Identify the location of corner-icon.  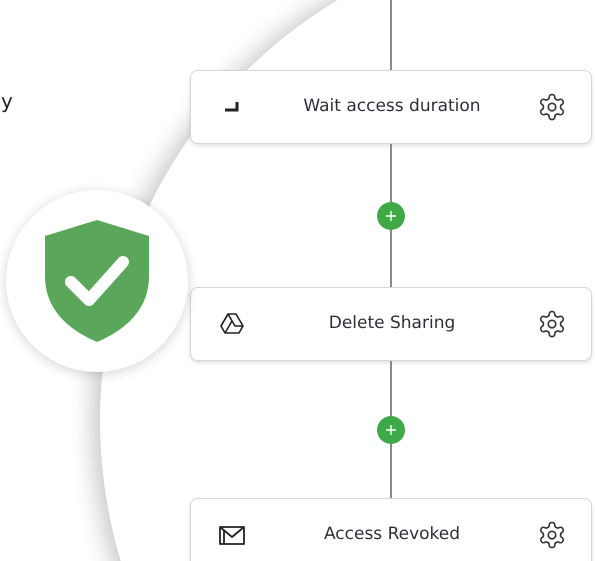
(232, 107).